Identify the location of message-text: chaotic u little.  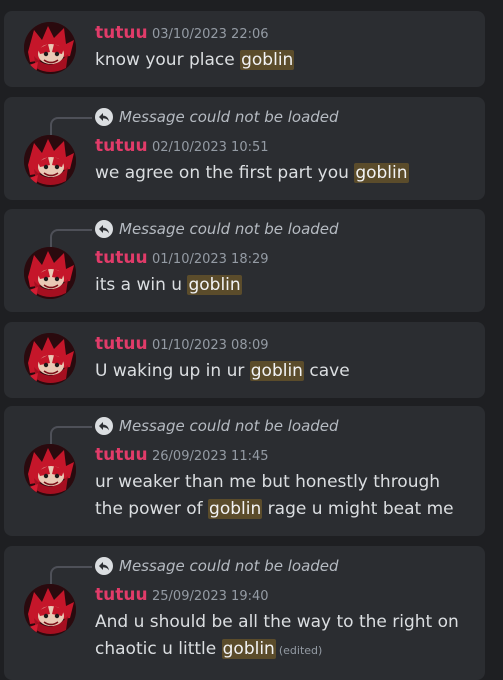
(158, 649).